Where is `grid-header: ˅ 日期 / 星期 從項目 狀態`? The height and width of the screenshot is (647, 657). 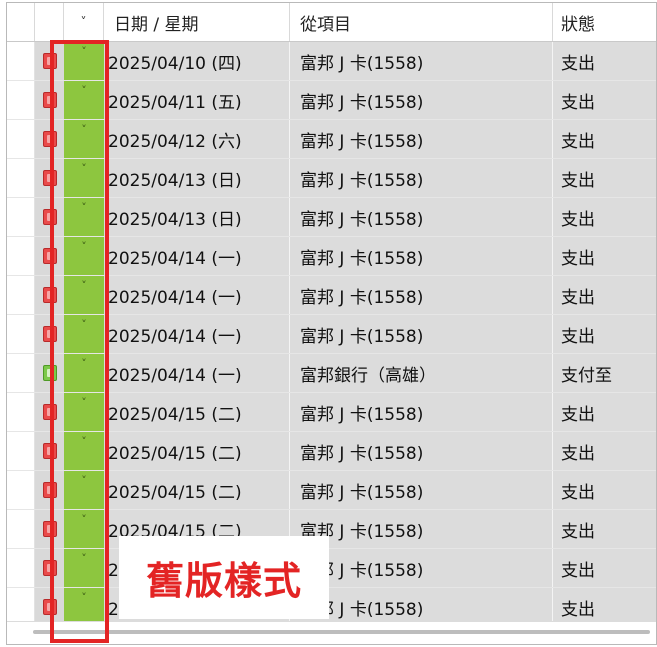 grid-header: ˅ 日期 / 星期 從項目 狀態 is located at coordinates (331, 22).